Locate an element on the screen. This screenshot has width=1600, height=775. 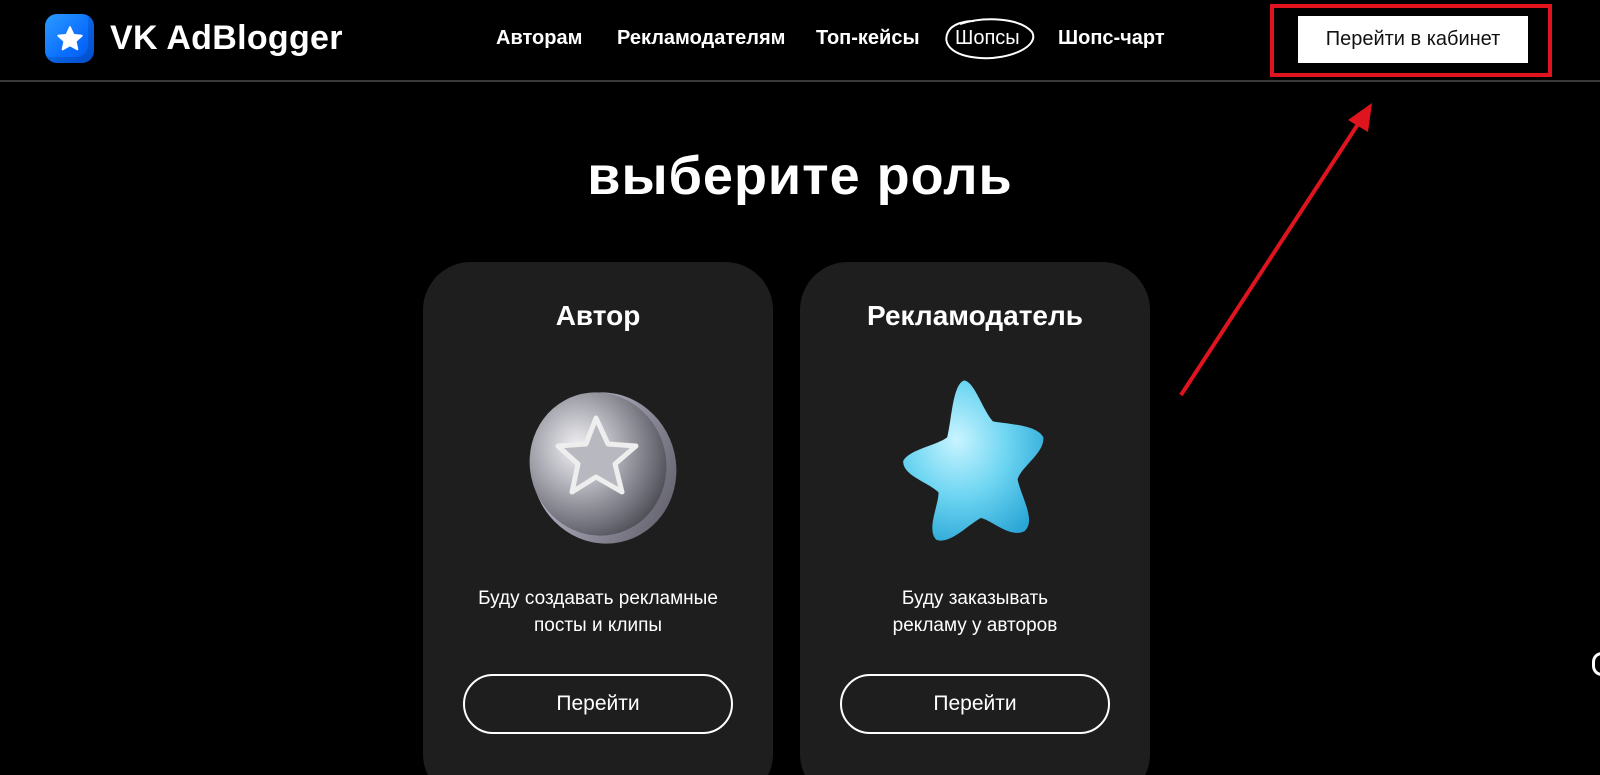
author-go-button: Перейти is located at coordinates (598, 704).